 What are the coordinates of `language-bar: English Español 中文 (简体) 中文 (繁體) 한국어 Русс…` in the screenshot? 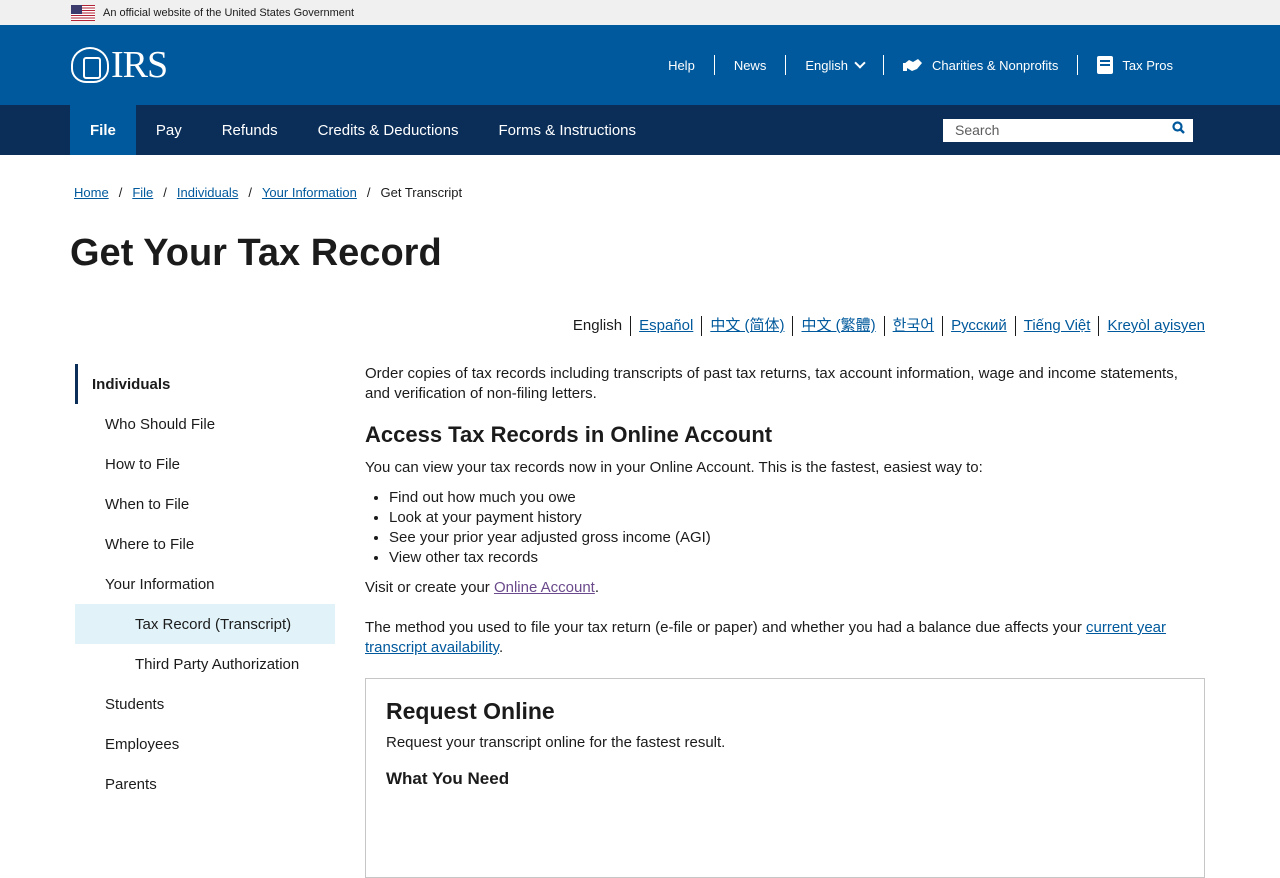 It's located at (885, 326).